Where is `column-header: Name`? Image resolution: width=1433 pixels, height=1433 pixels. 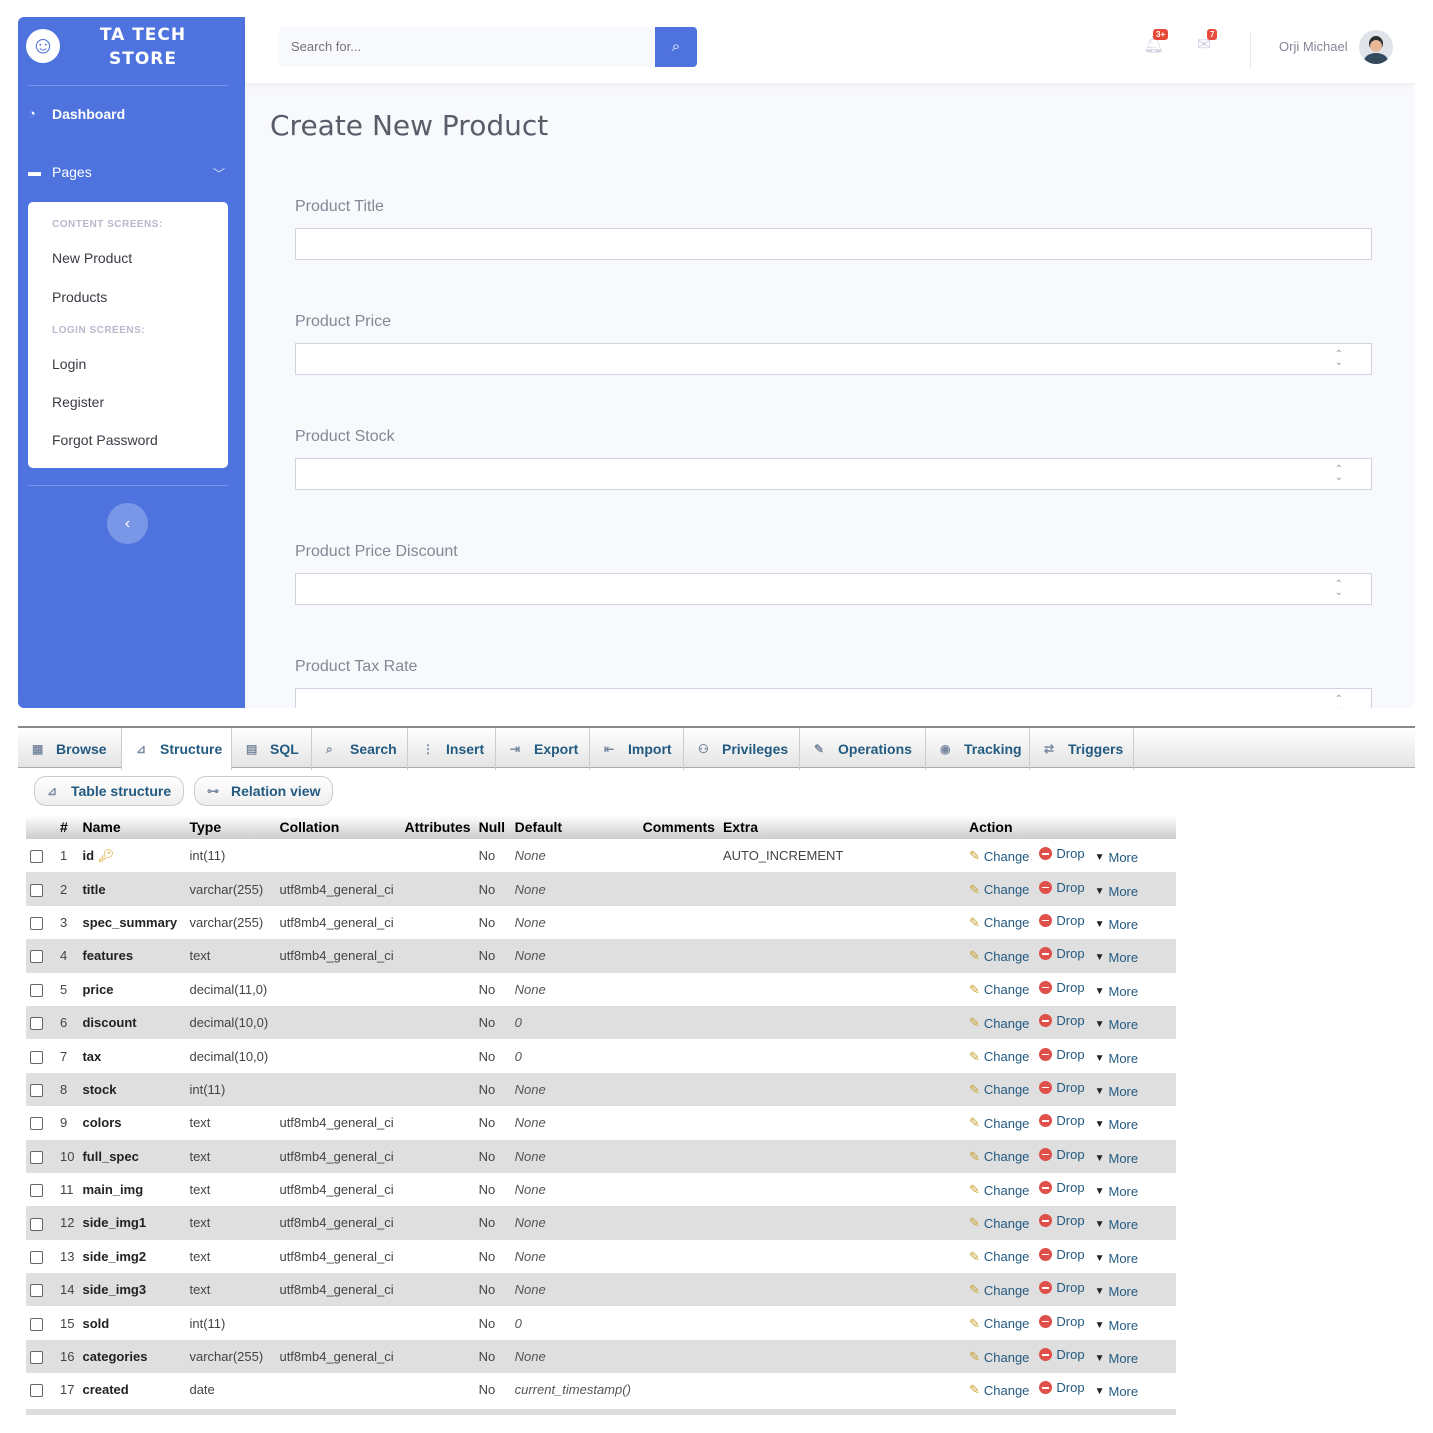
column-header: Name is located at coordinates (132, 827).